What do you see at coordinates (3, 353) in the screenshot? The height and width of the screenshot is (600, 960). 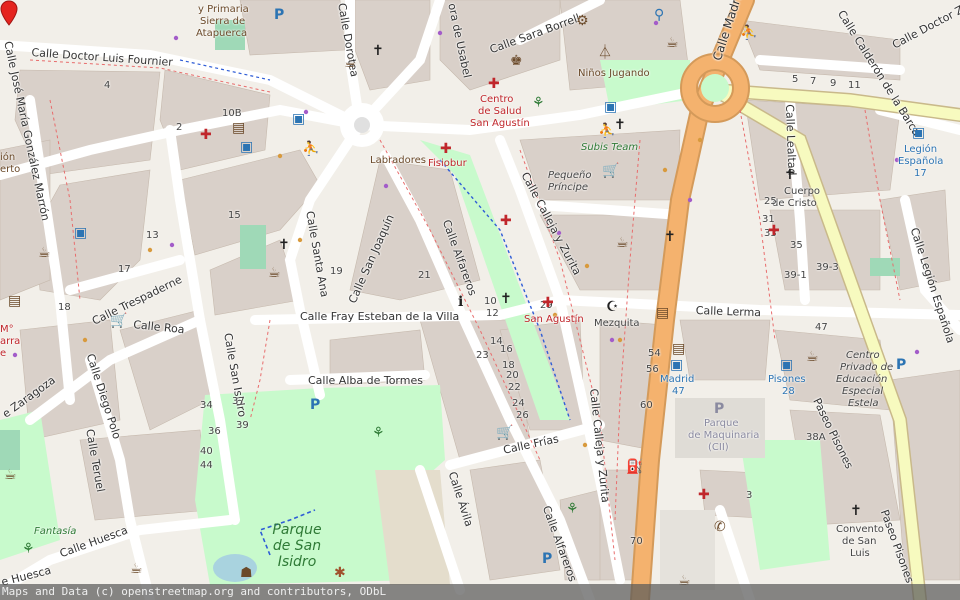 I see `poi-label: e` at bounding box center [3, 353].